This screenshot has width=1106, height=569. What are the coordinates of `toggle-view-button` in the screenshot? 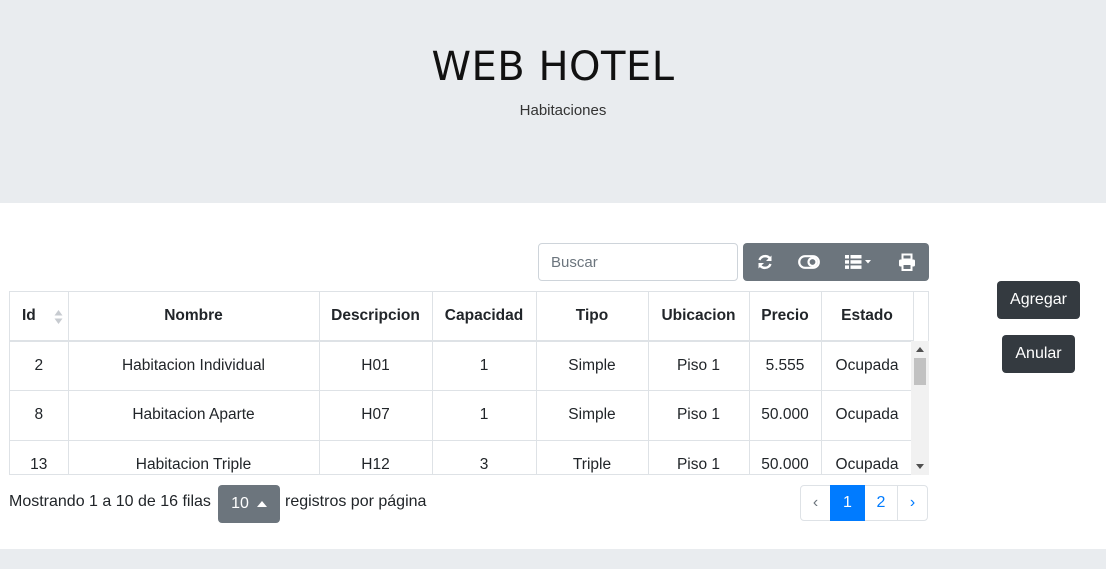 It's located at (809, 262).